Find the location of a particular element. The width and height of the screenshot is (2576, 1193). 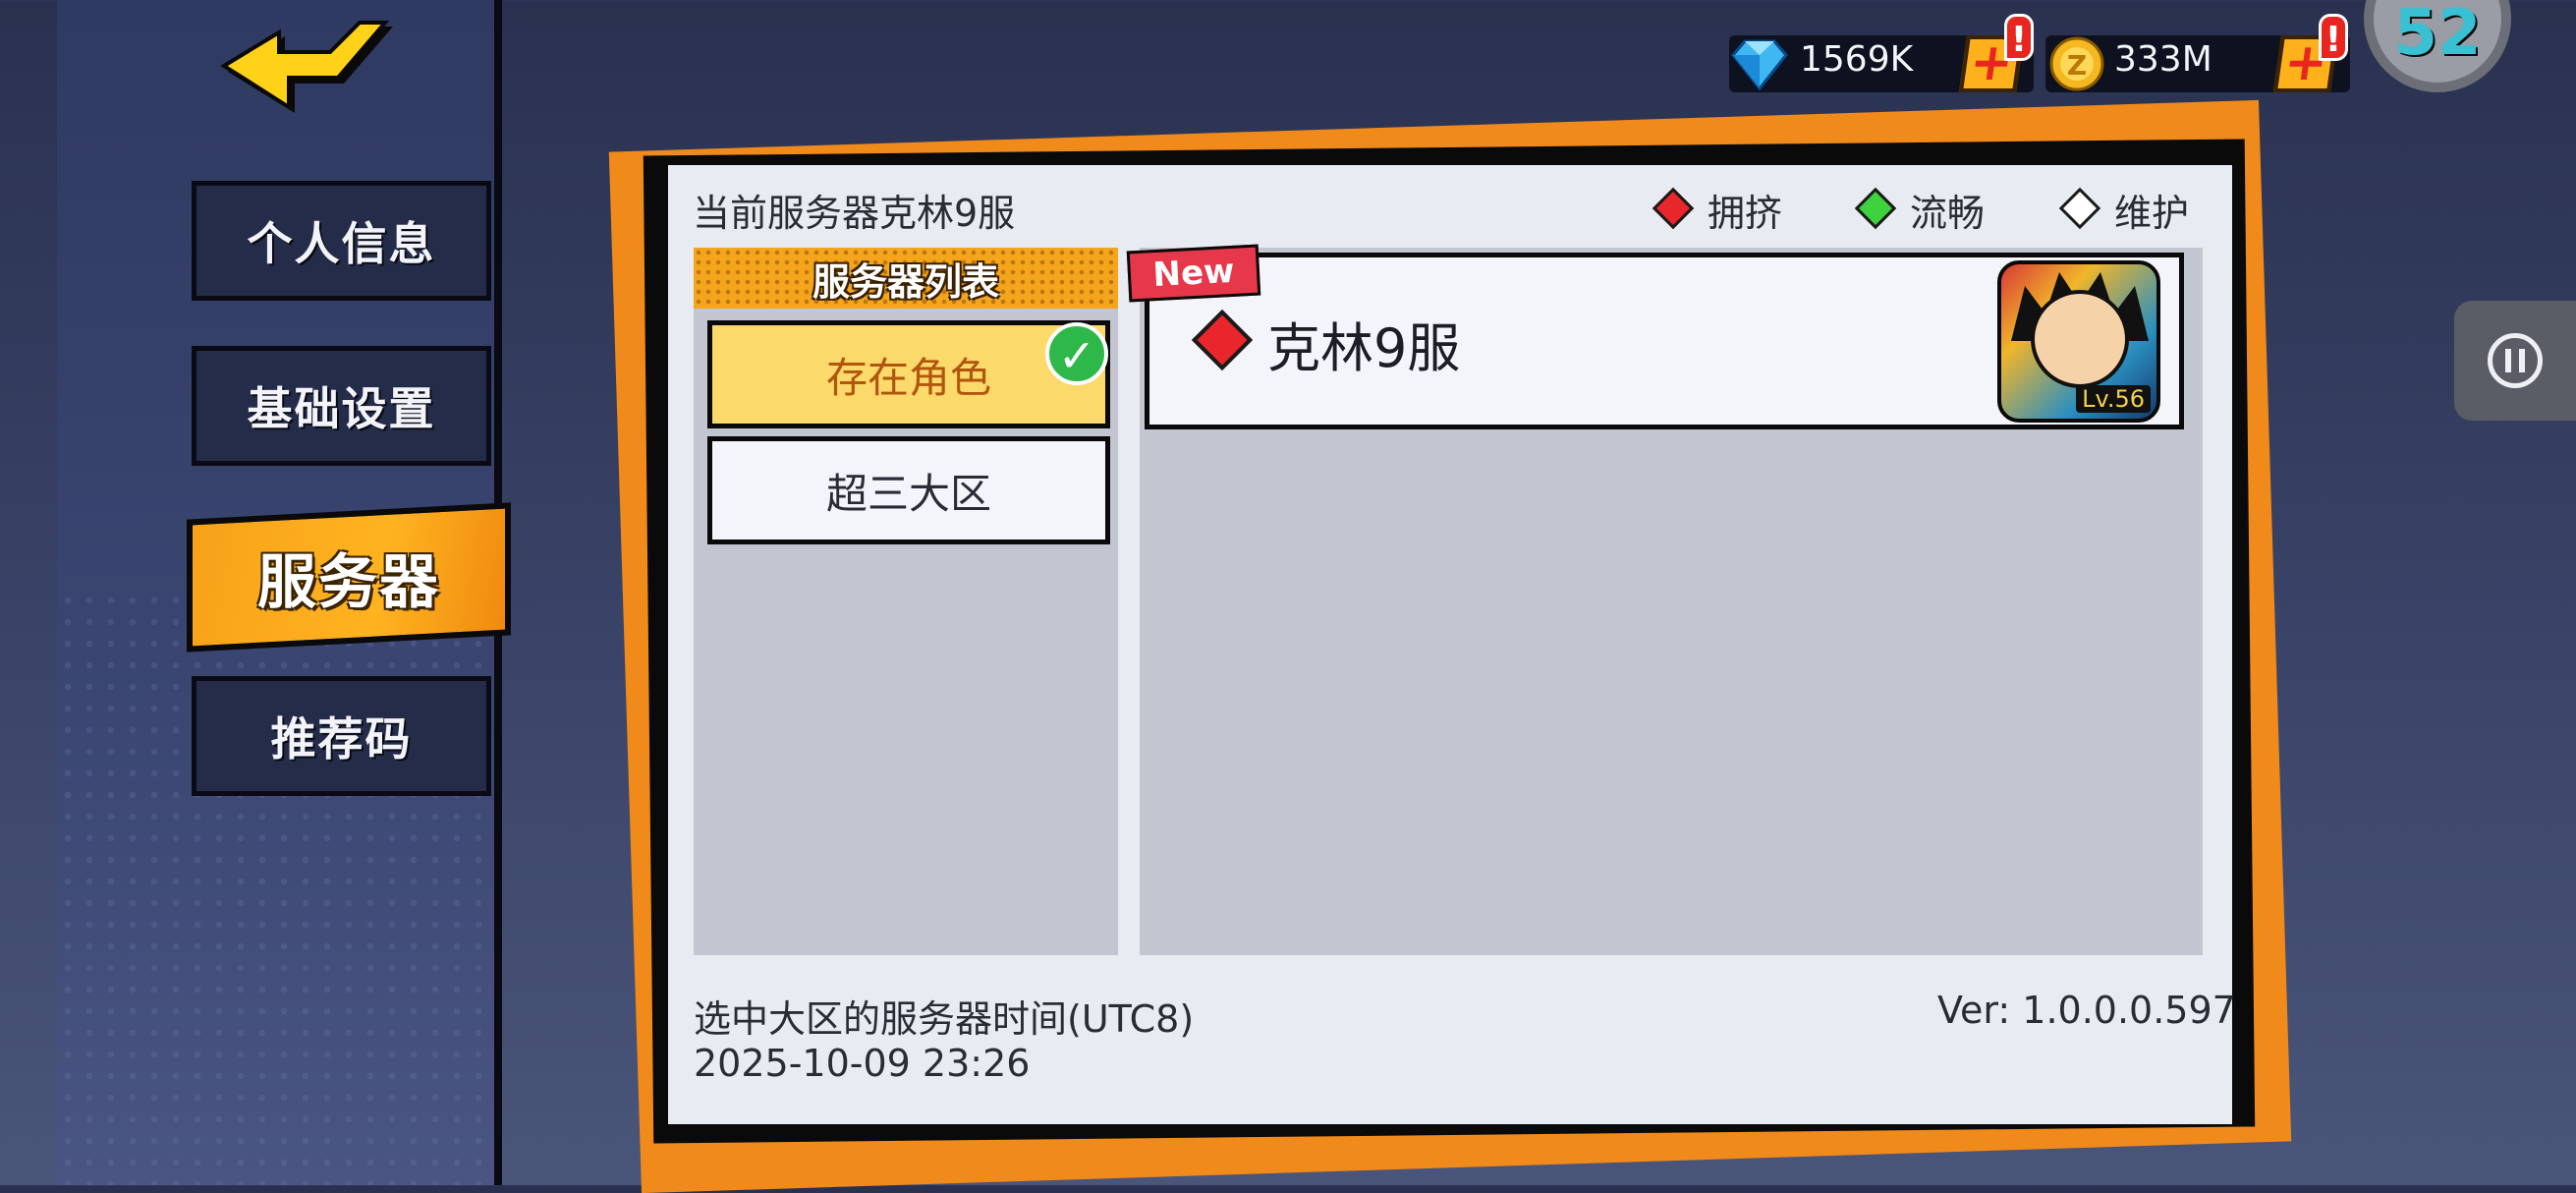

pause-button is located at coordinates (2515, 361).